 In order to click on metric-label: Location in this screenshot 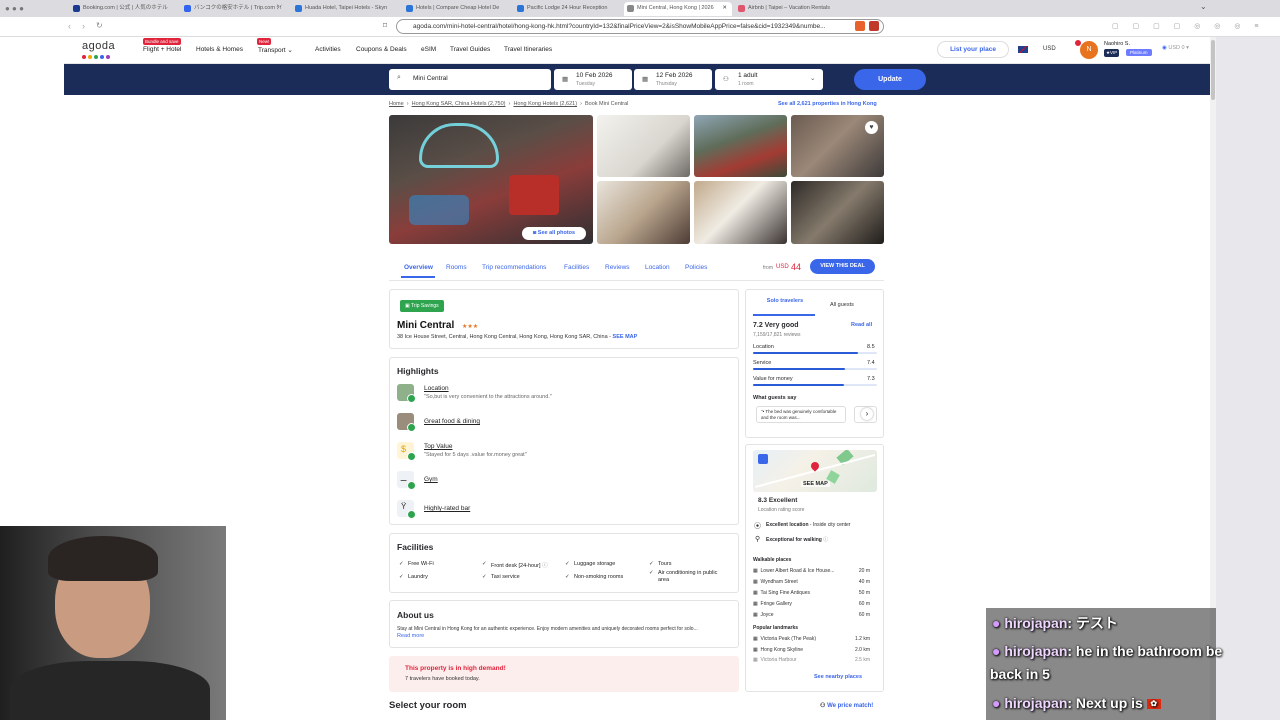, I will do `click(763, 347)`.